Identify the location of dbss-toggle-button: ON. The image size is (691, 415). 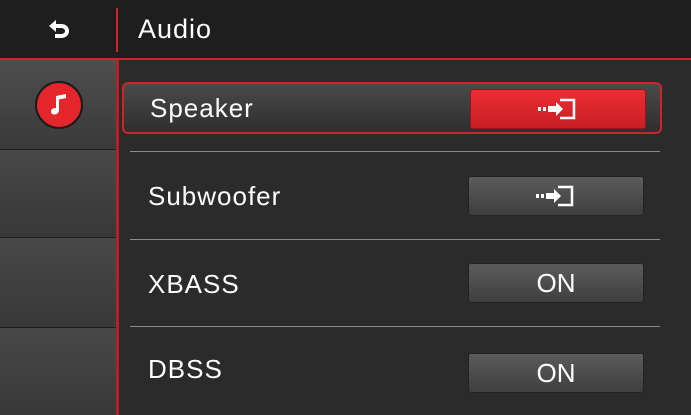
(556, 373).